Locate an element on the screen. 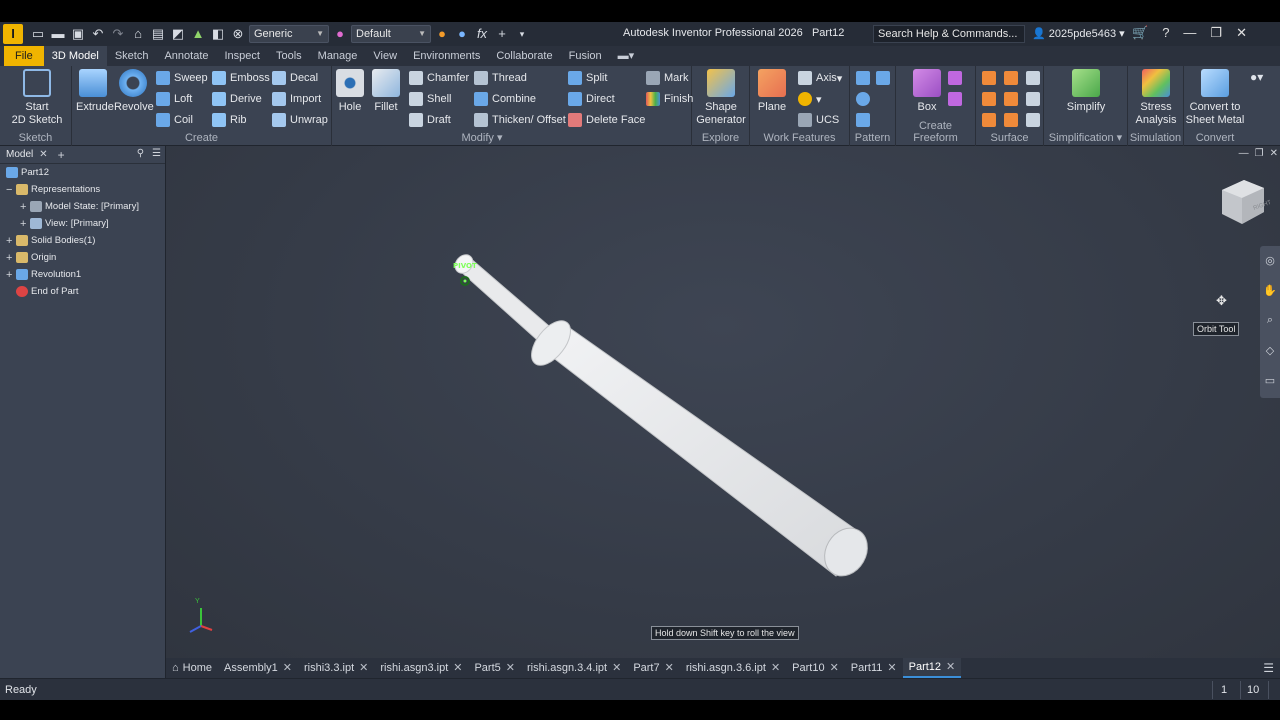 The height and width of the screenshot is (720, 1280). tree-item-view: + View: [Primary] is located at coordinates (64, 223).